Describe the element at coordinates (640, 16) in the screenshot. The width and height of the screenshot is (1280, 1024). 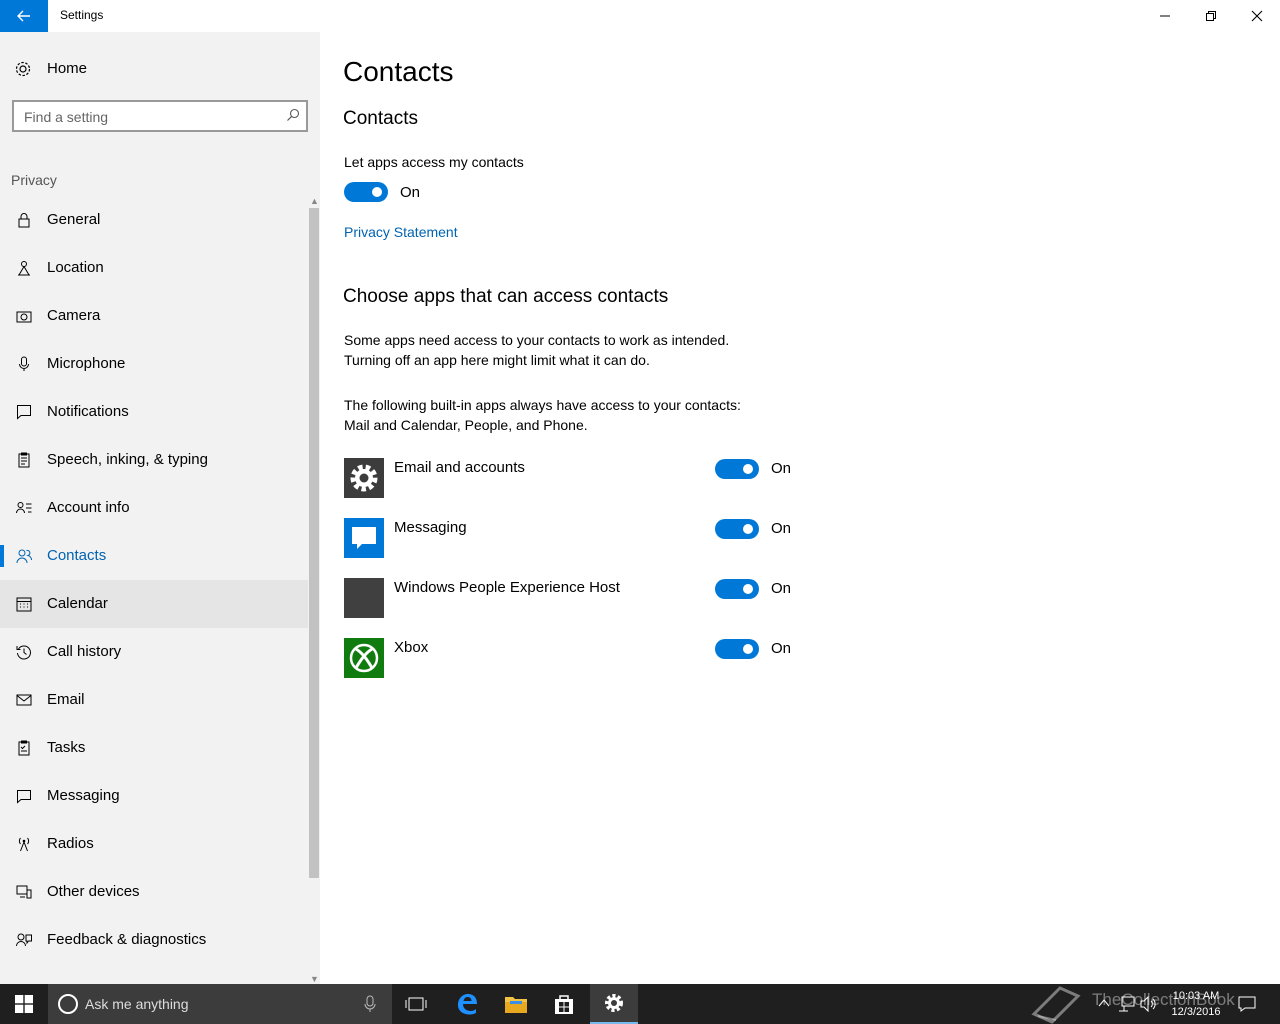
I see `title-bar: Settings` at that location.